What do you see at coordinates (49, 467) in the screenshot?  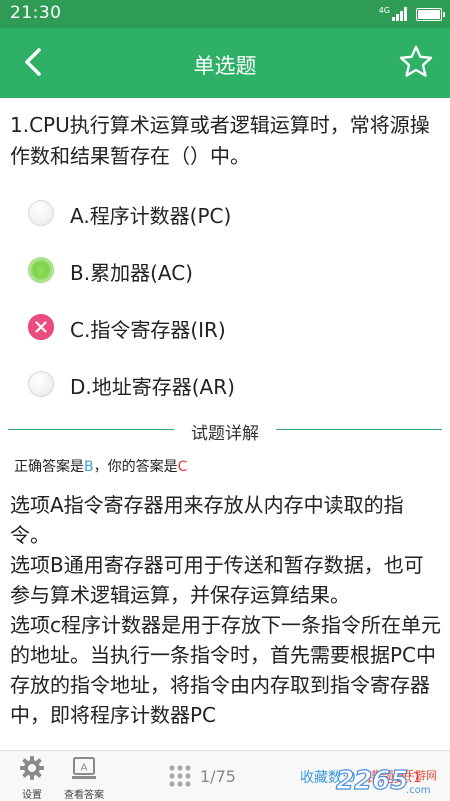 I see `correct-answer-prefix: 正确答案是` at bounding box center [49, 467].